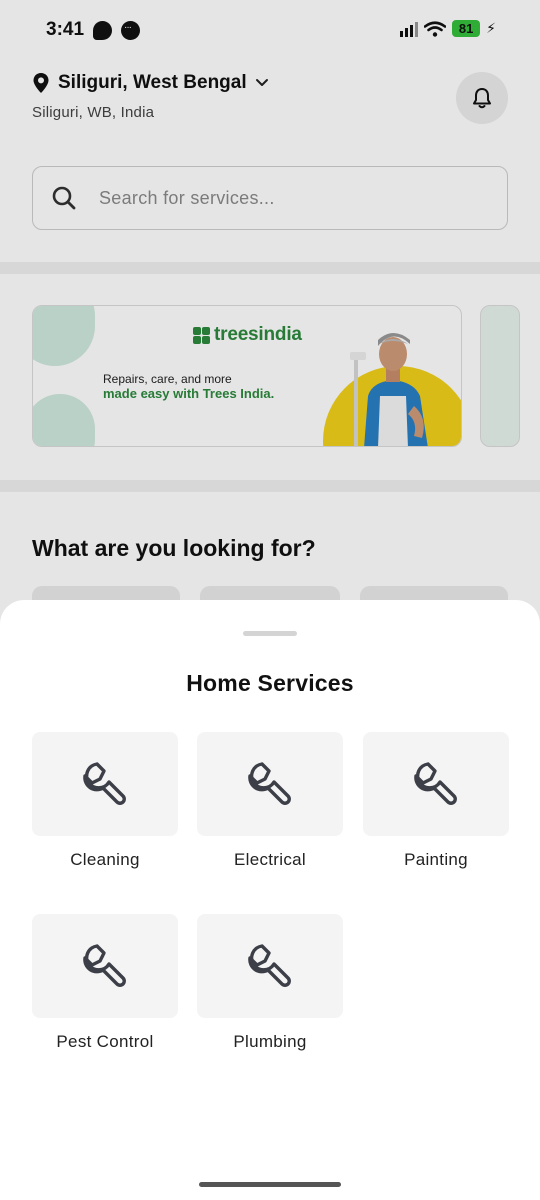 The width and height of the screenshot is (540, 1200). What do you see at coordinates (270, 683) in the screenshot?
I see `sheet-title: Home Services` at bounding box center [270, 683].